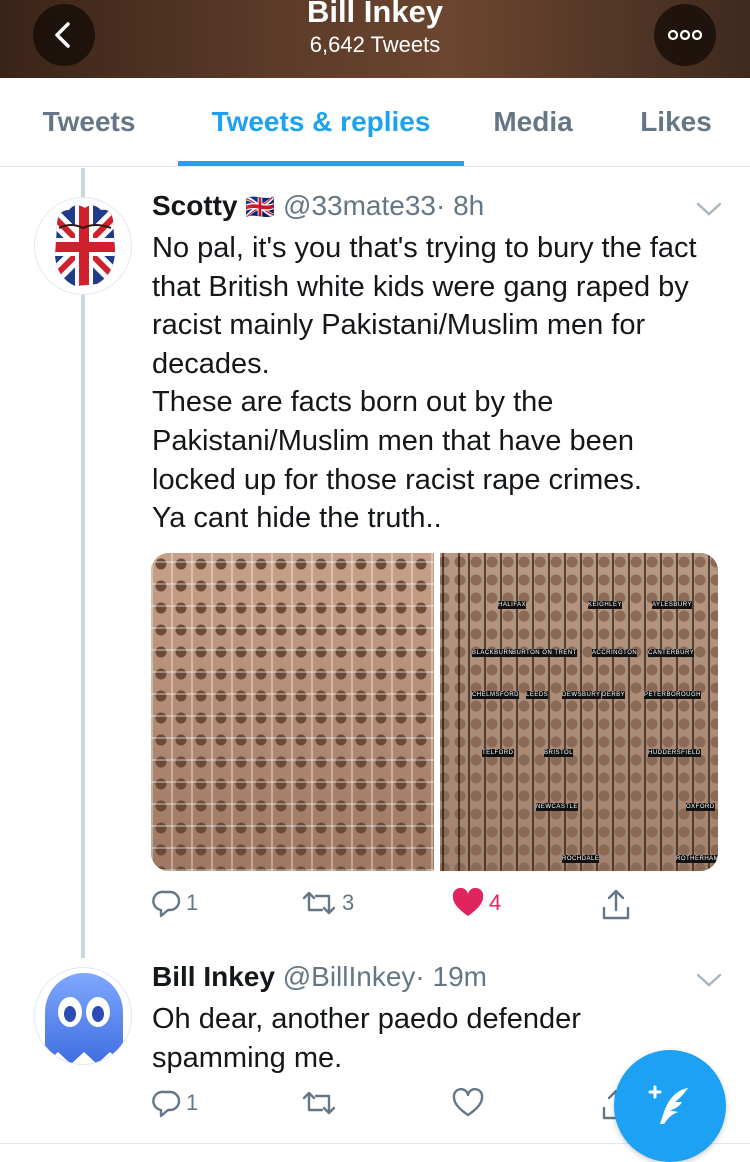 The height and width of the screenshot is (1162, 750). What do you see at coordinates (195, 205) in the screenshot?
I see `author-name: Scotty` at bounding box center [195, 205].